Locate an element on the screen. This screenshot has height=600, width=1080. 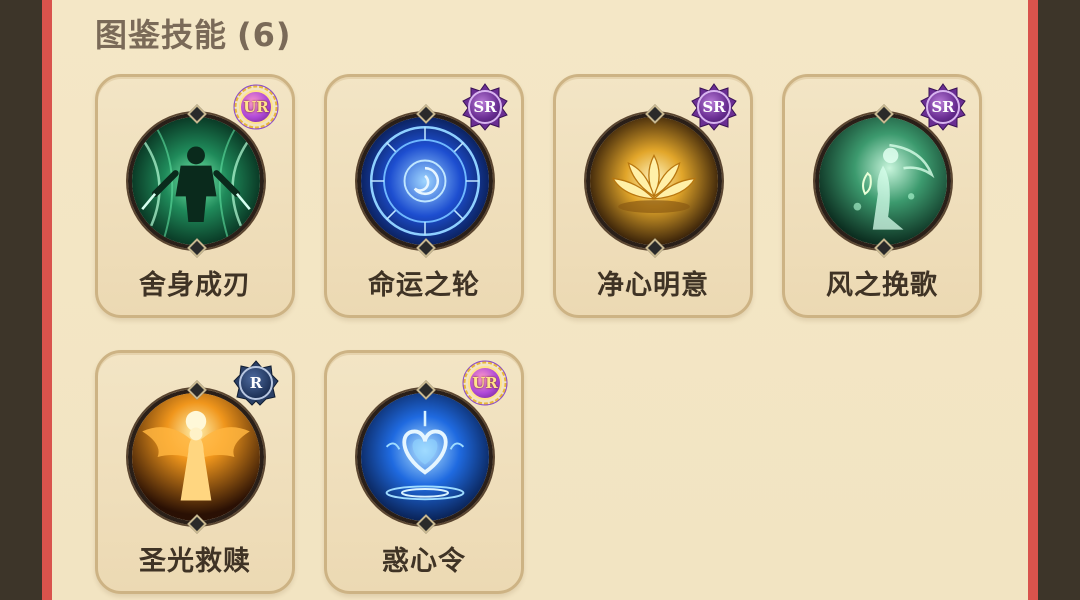
green-wind-bard-icon is located at coordinates (883, 181).